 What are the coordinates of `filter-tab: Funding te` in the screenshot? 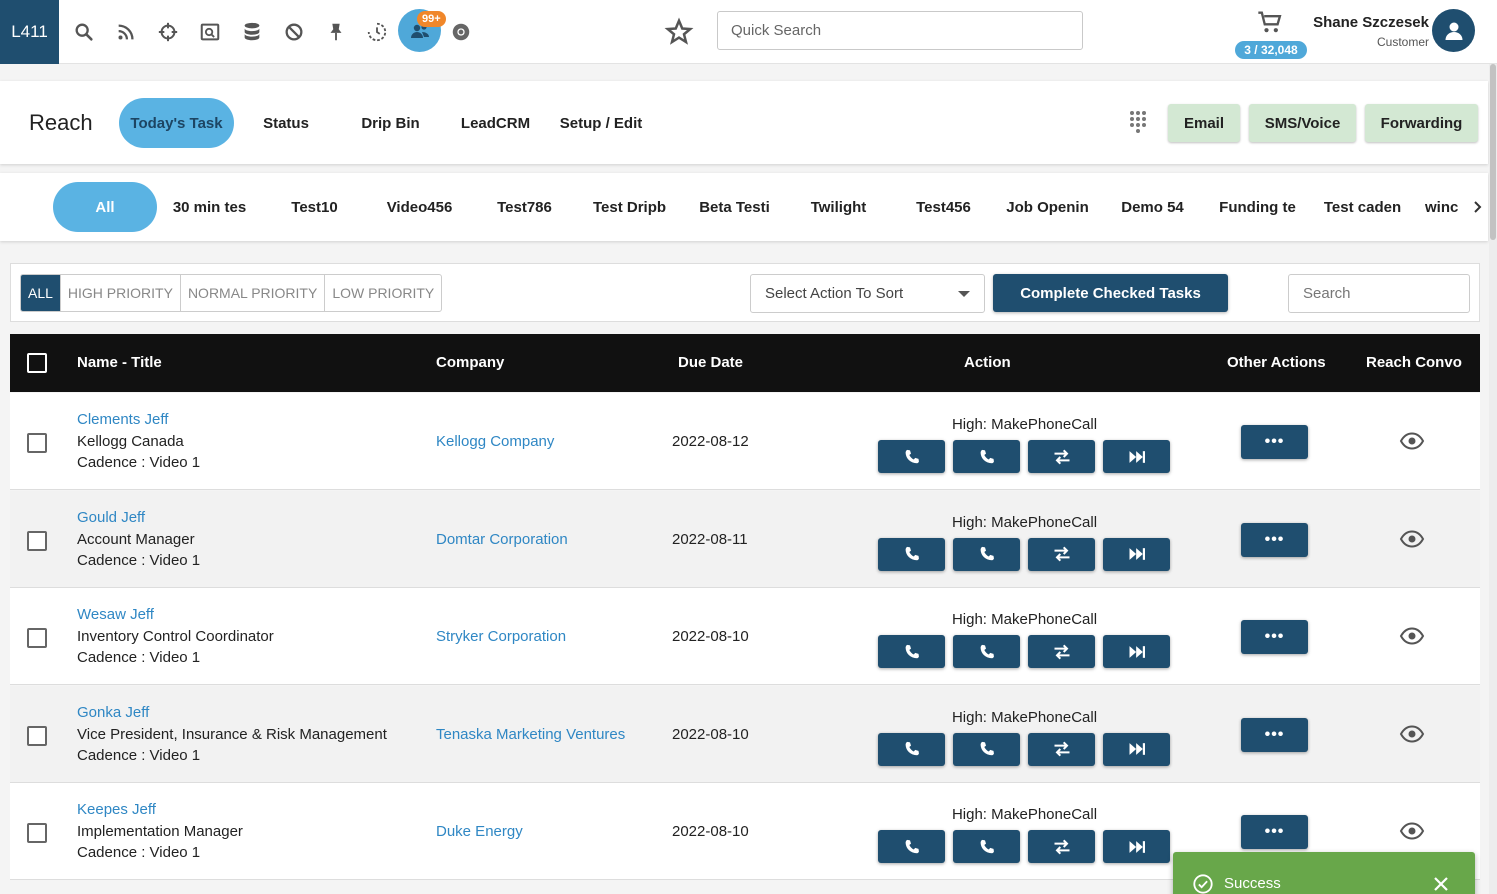 It's located at (1257, 207).